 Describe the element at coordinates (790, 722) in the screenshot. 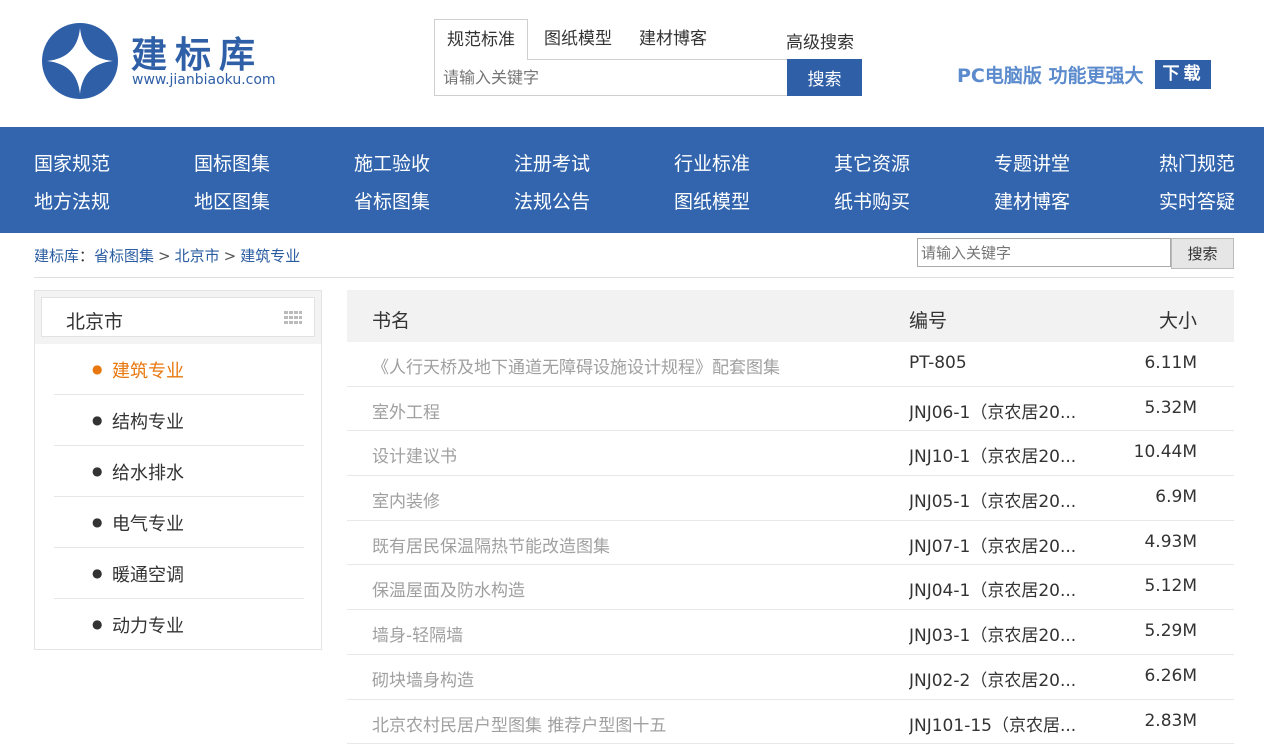

I see `table-row: 北京农村民居户型图集 推荐户型图十五 JNJ101-15（京农居... 2.83M` at that location.